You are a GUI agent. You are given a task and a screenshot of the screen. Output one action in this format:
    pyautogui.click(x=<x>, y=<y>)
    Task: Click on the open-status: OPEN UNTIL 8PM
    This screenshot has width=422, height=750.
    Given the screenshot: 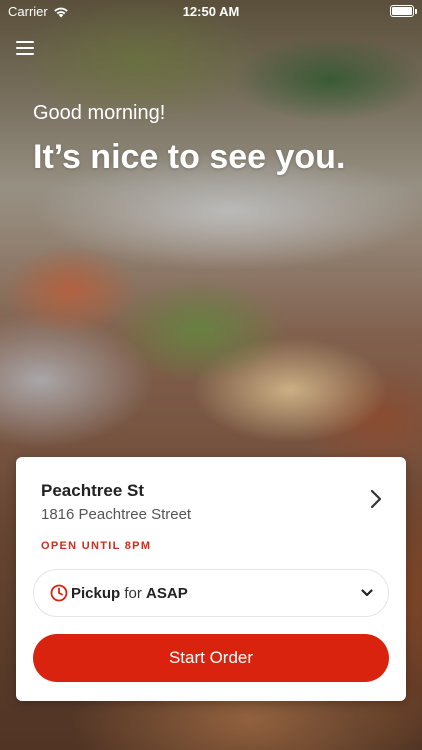 What is the action you would take?
    pyautogui.click(x=96, y=546)
    